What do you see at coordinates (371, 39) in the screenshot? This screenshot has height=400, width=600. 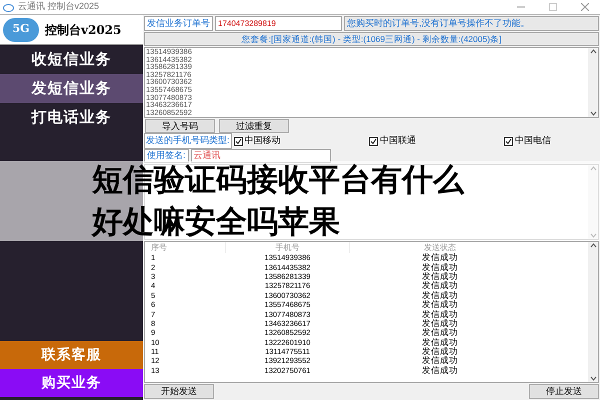 I see `package-info: 您套餐:[国家通道:(韩国) - 类型:(1069三网通) - 剩余数量:(42005)条]` at bounding box center [371, 39].